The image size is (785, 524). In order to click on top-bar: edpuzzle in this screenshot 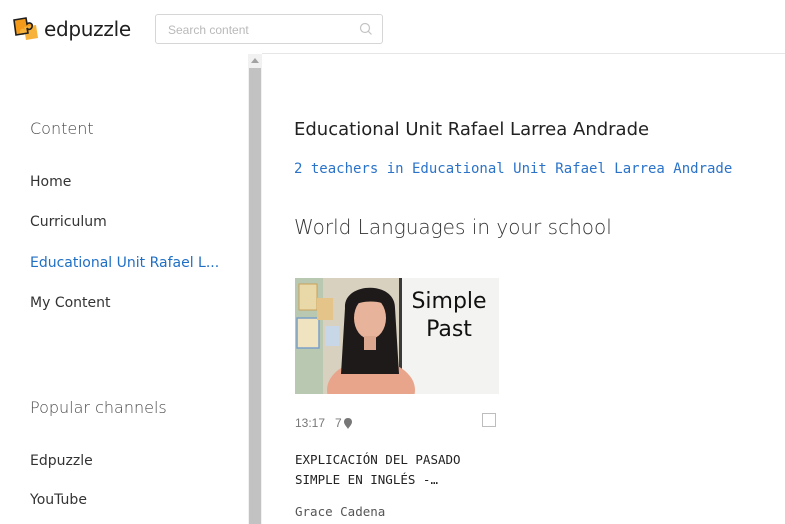, I will do `click(392, 27)`.